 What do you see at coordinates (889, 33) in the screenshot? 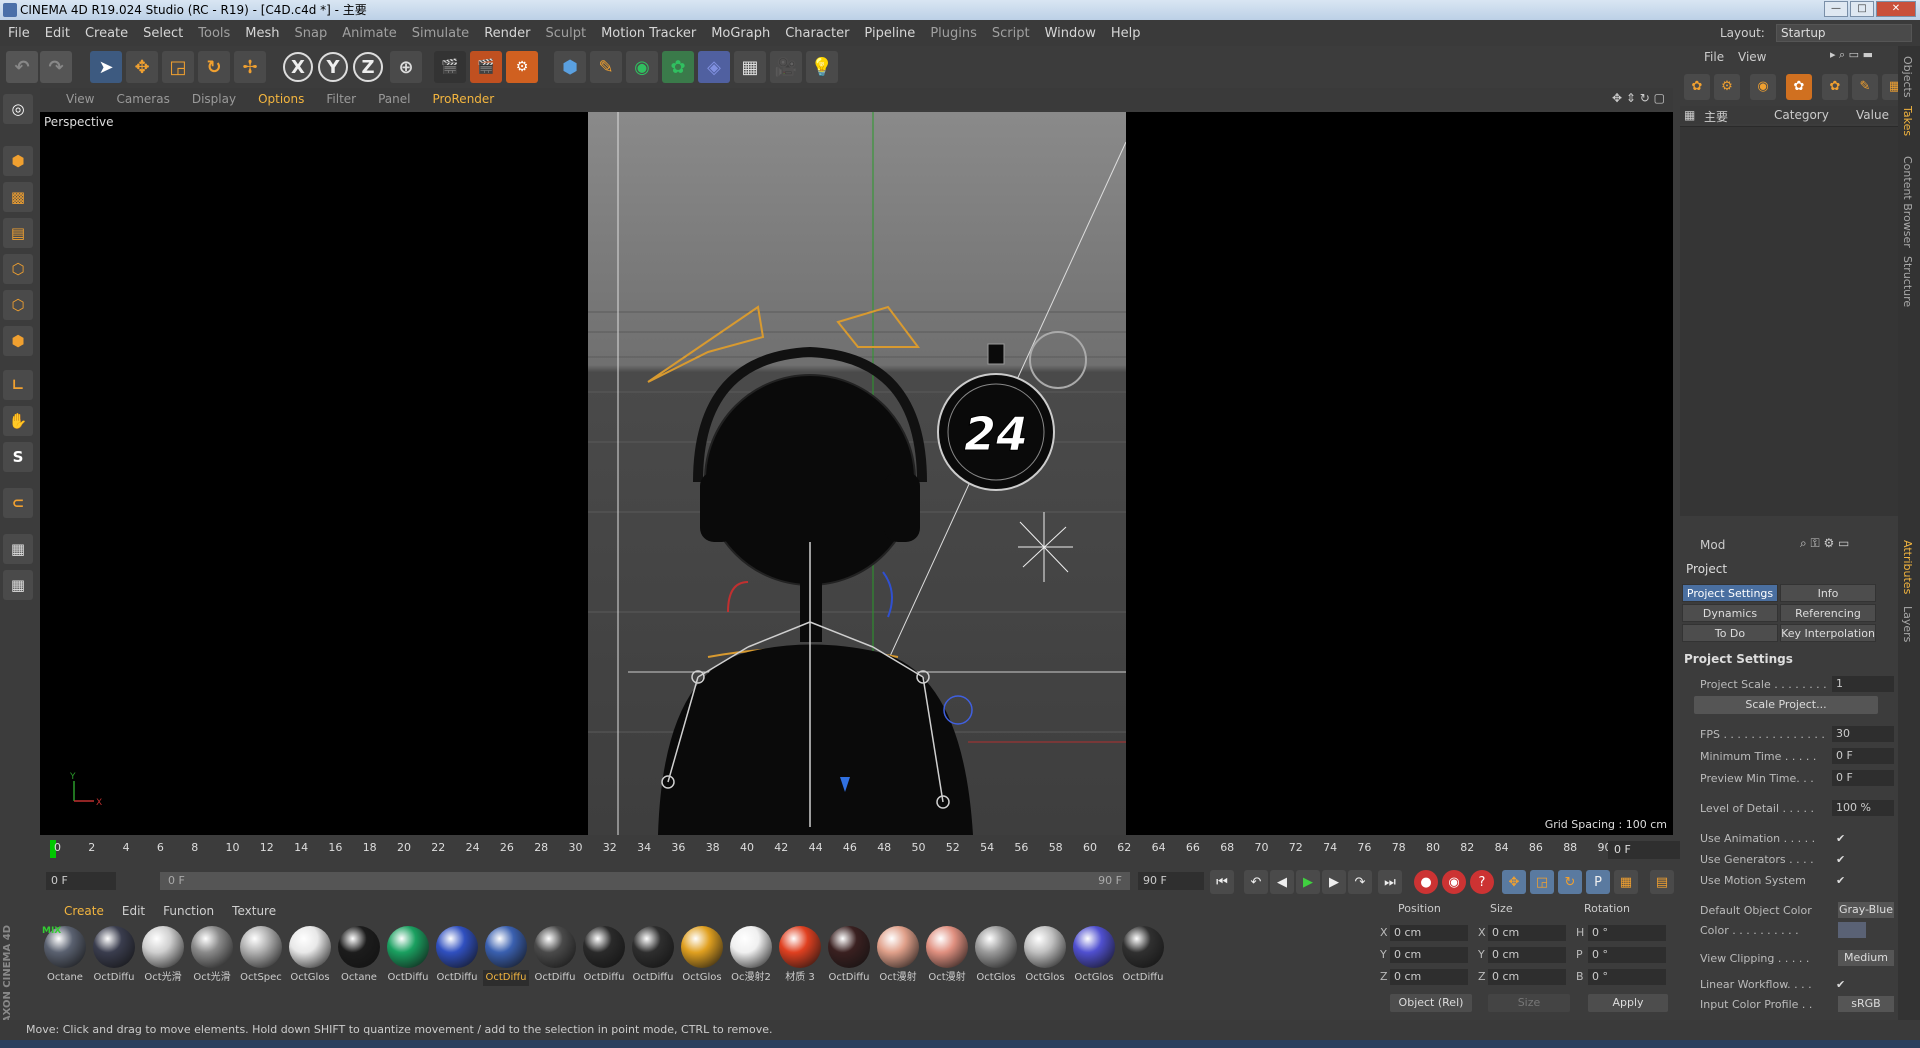
I see `menu-pipeline: Pipeline` at bounding box center [889, 33].